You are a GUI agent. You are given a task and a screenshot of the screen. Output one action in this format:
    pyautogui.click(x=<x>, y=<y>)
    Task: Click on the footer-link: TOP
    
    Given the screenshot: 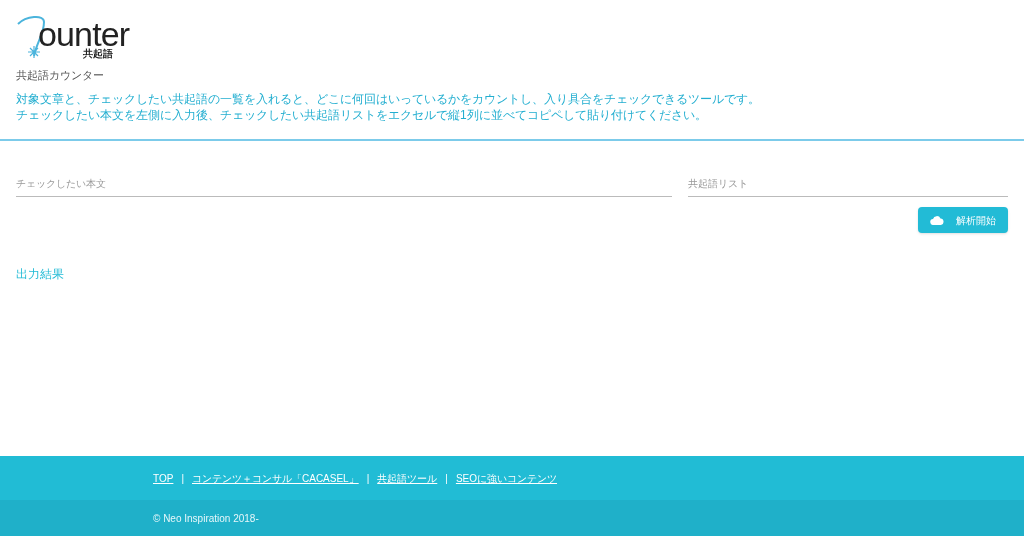 What is the action you would take?
    pyautogui.click(x=163, y=478)
    